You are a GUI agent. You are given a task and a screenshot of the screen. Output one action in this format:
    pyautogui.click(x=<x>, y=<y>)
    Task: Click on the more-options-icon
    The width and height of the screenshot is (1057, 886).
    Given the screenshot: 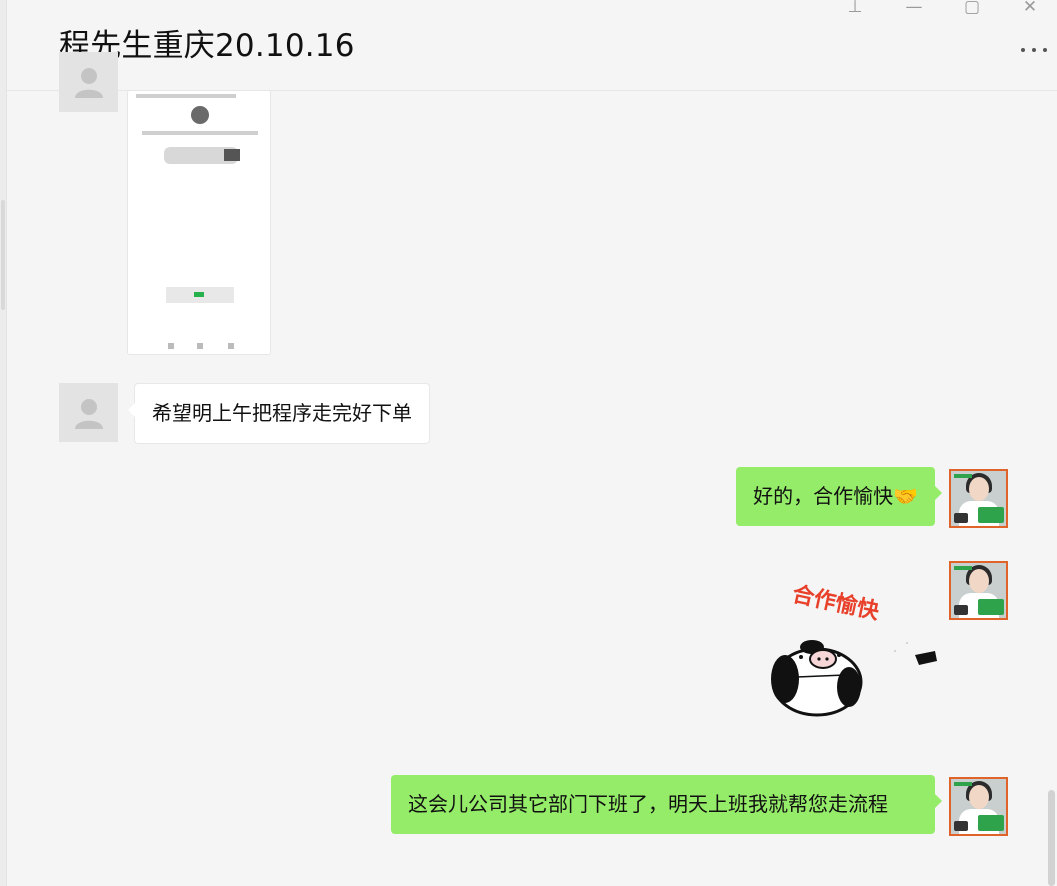 What is the action you would take?
    pyautogui.click(x=1034, y=50)
    